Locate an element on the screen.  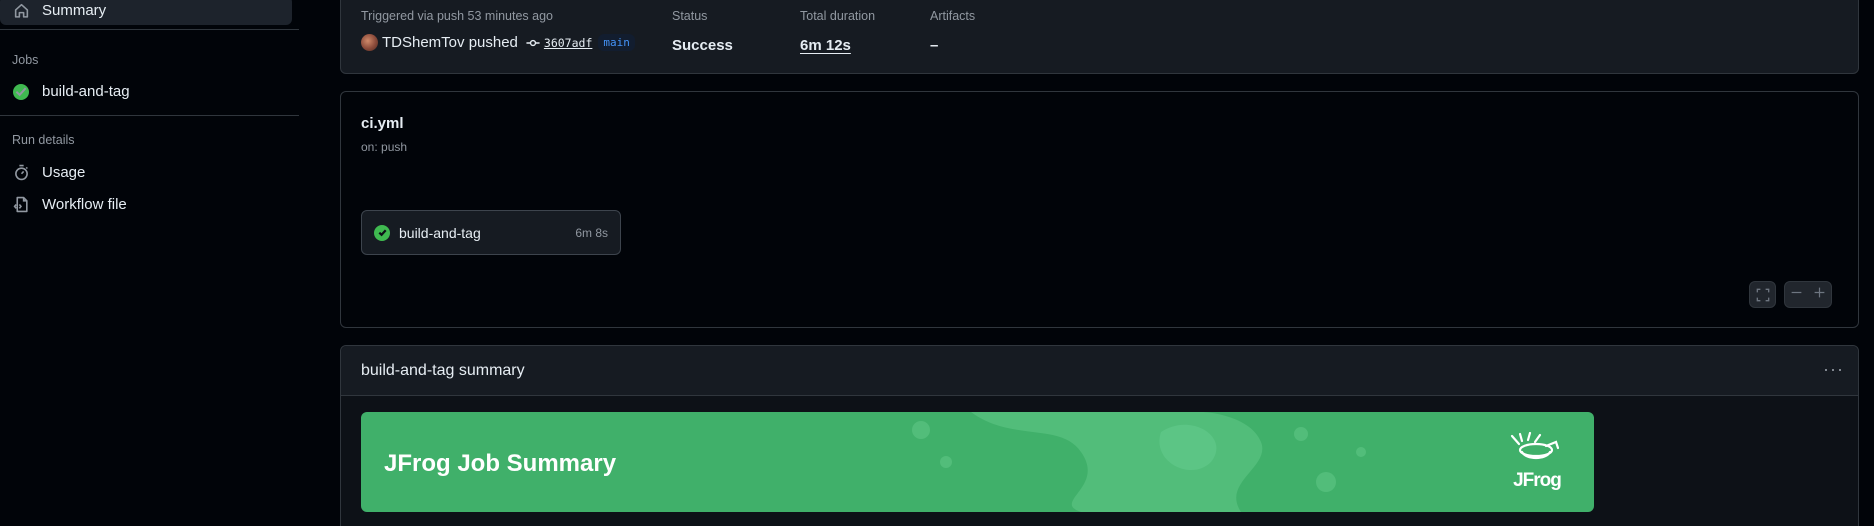
run-details-heading: Run details is located at coordinates (43, 140).